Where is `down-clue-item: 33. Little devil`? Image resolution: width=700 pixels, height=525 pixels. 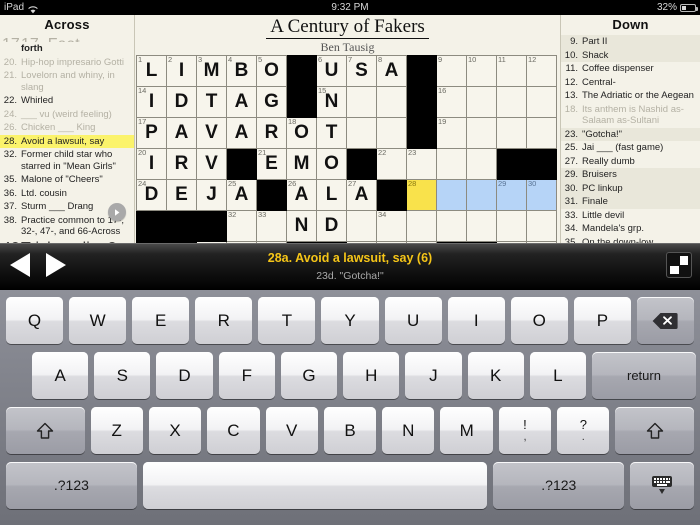 down-clue-item: 33. Little devil is located at coordinates (630, 216).